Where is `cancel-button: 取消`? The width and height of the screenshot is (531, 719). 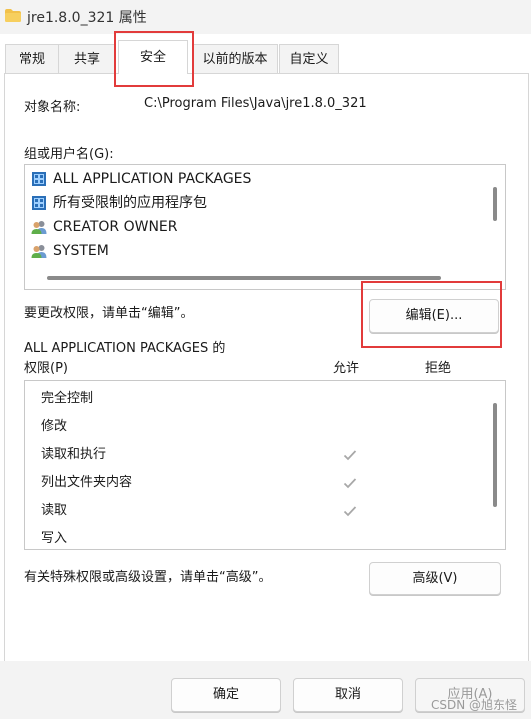 cancel-button: 取消 is located at coordinates (348, 695).